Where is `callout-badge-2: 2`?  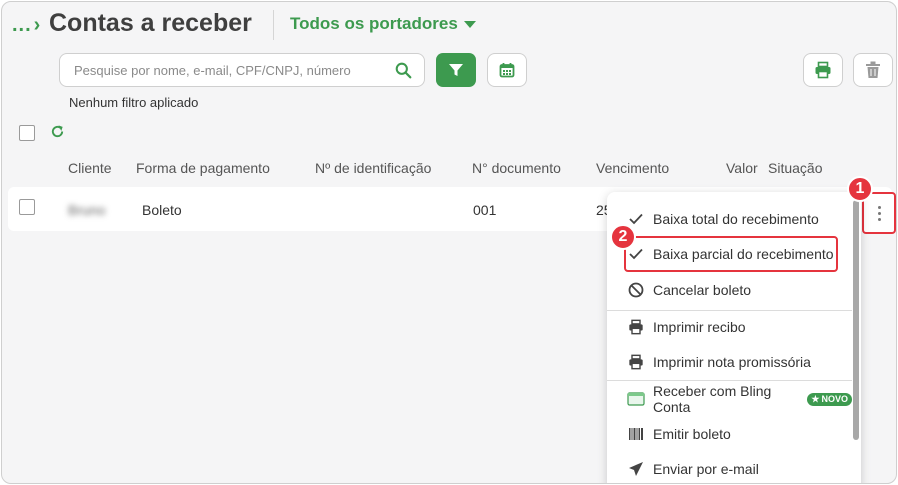 callout-badge-2: 2 is located at coordinates (623, 237).